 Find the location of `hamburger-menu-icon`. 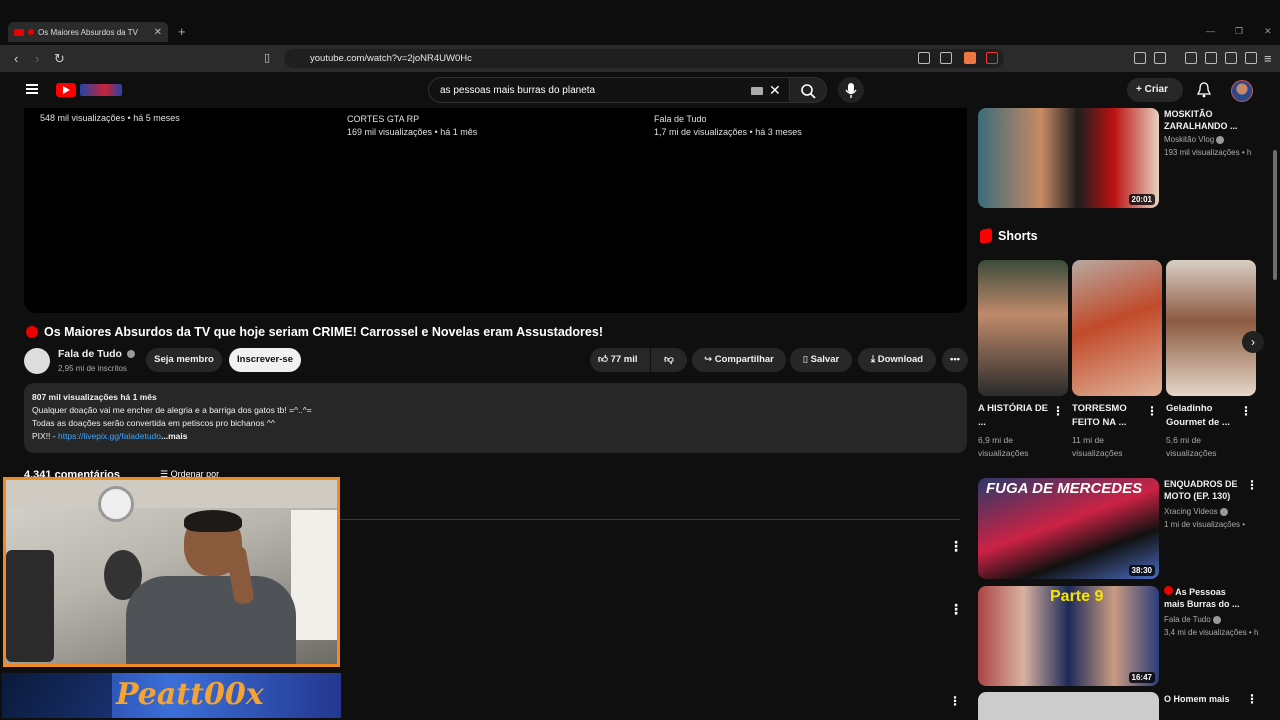

hamburger-menu-icon is located at coordinates (32, 89).